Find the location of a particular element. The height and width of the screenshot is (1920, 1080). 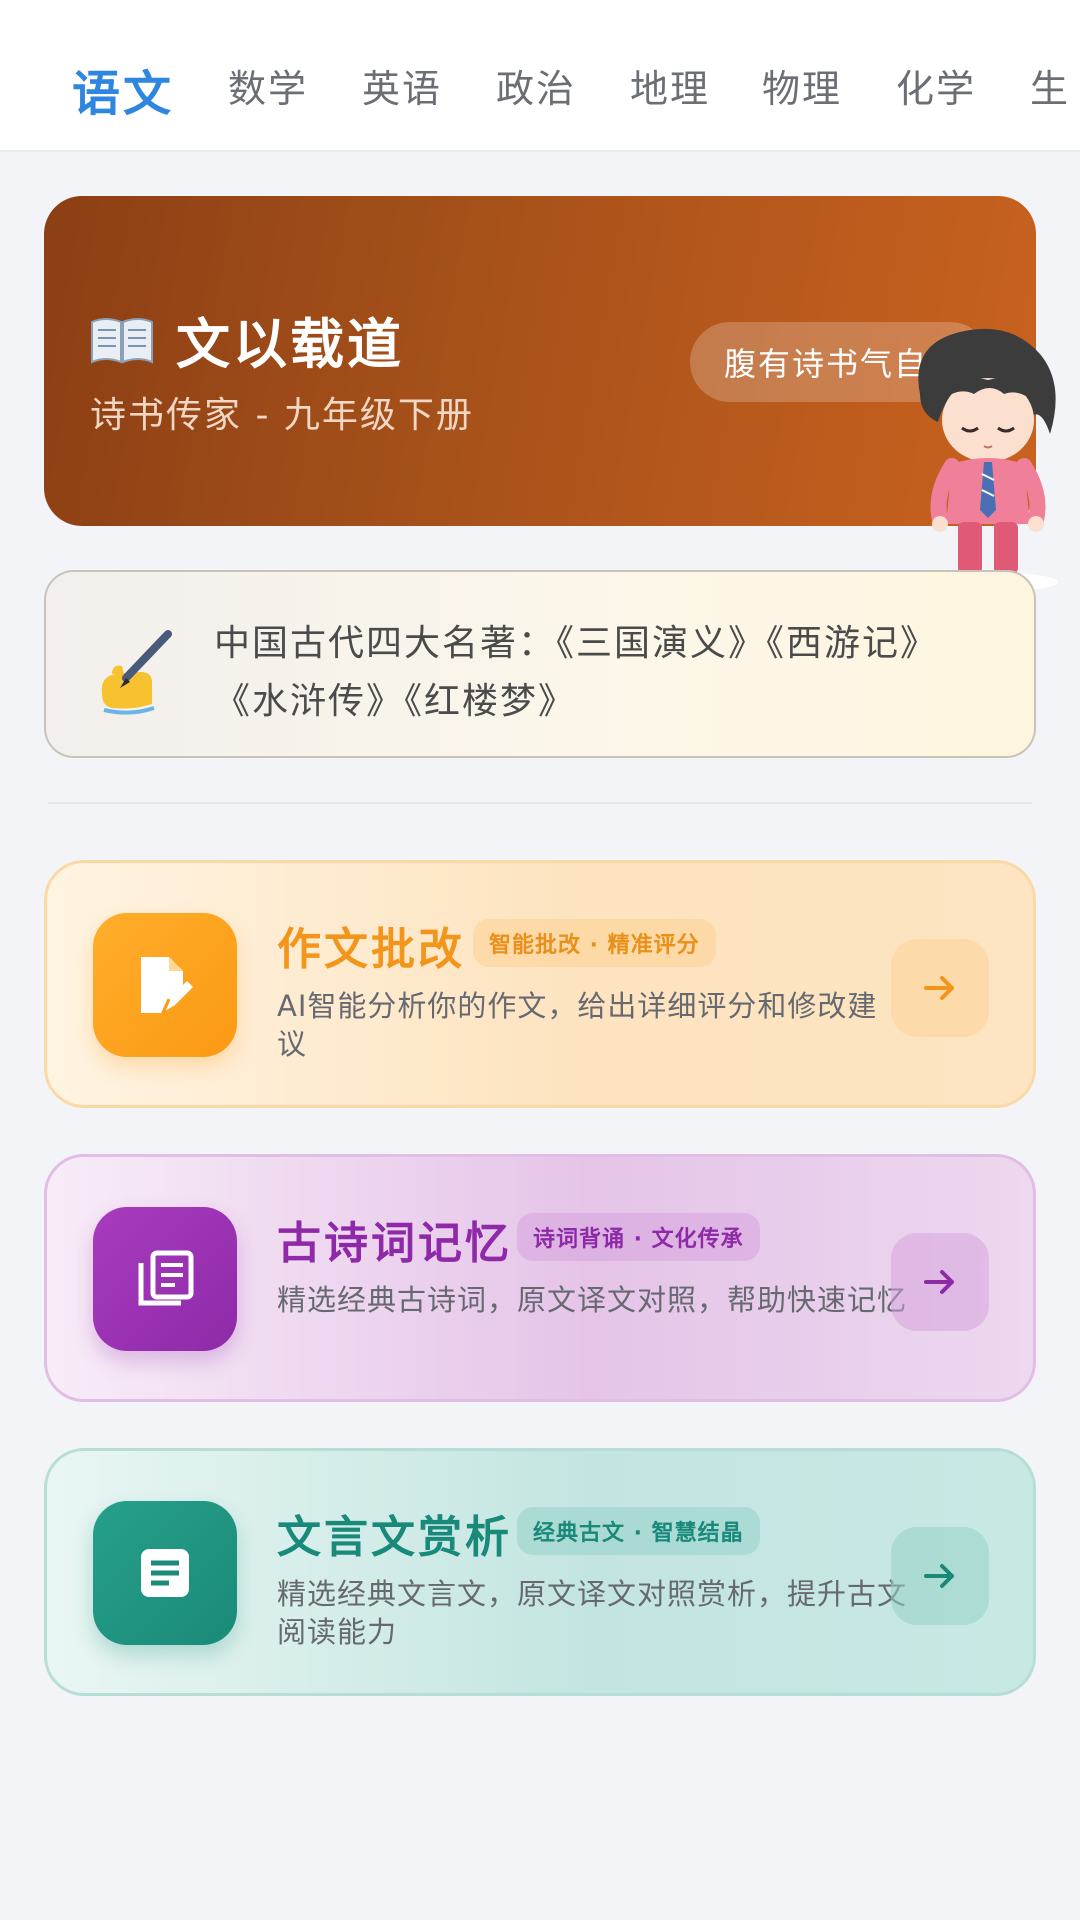

poem-memory-card: 古诗词记忆 诗词背诵 · 文化传承 精选经典古诗词，原文译文对照，帮助快速记忆 is located at coordinates (540, 1278).